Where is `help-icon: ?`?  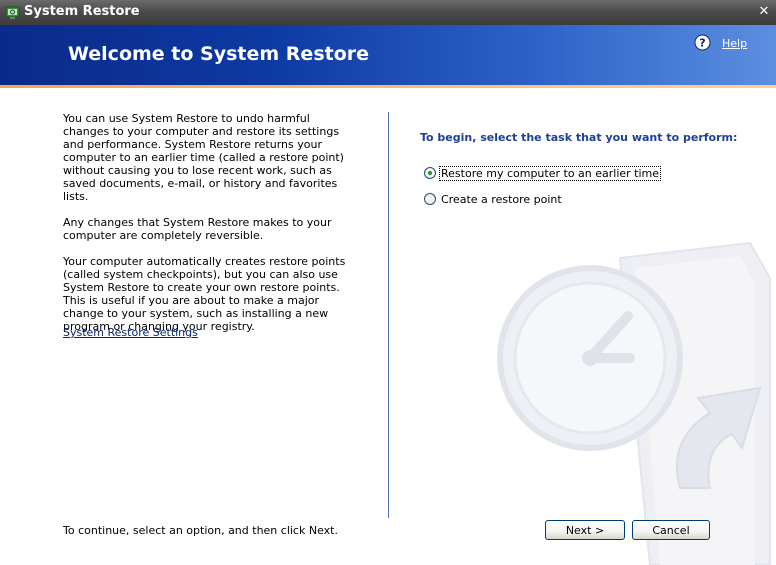 help-icon: ? is located at coordinates (702, 42).